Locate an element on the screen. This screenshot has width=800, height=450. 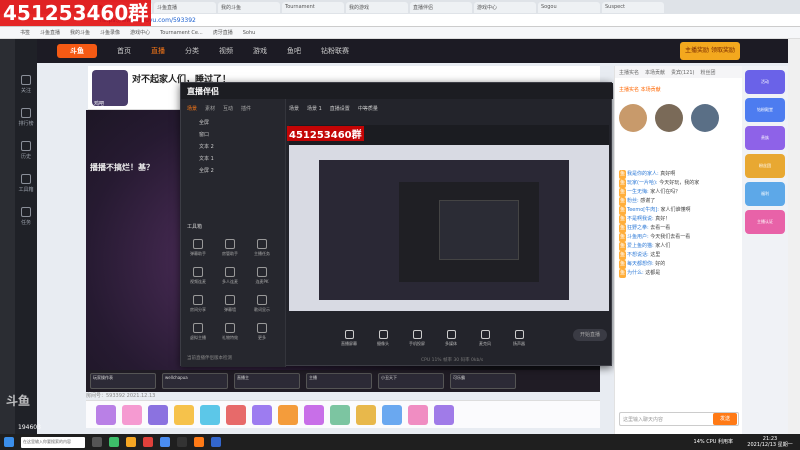
browser-tab: Sogou is located at coordinates (569, 7).